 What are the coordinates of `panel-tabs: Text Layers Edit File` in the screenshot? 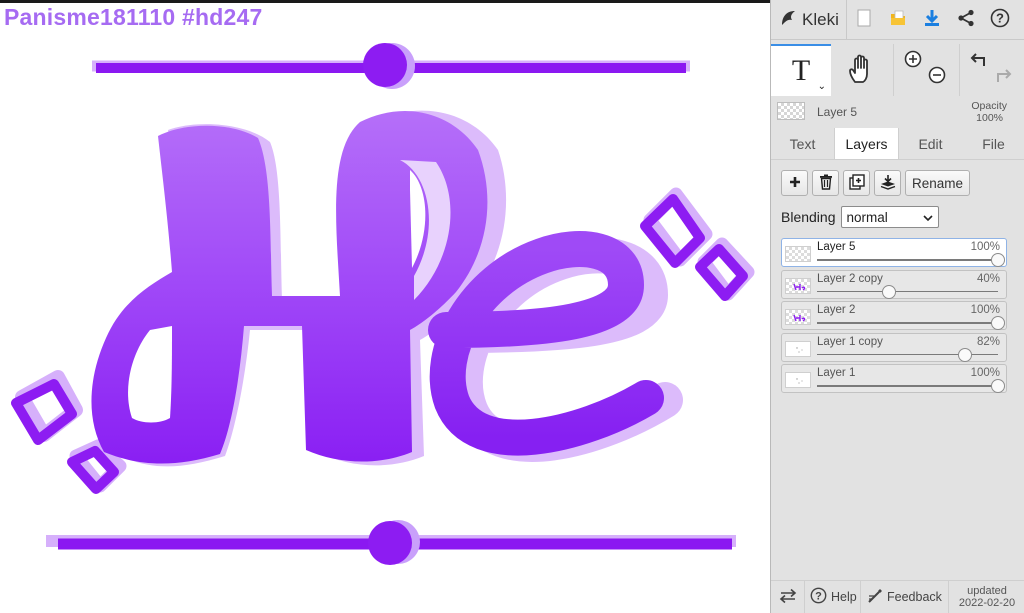 It's located at (897, 144).